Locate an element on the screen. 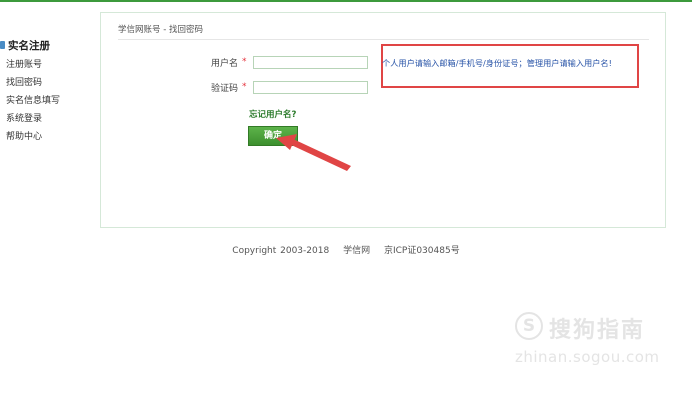 Image resolution: width=692 pixels, height=394 pixels. footer-site-name: 学信网 is located at coordinates (357, 251).